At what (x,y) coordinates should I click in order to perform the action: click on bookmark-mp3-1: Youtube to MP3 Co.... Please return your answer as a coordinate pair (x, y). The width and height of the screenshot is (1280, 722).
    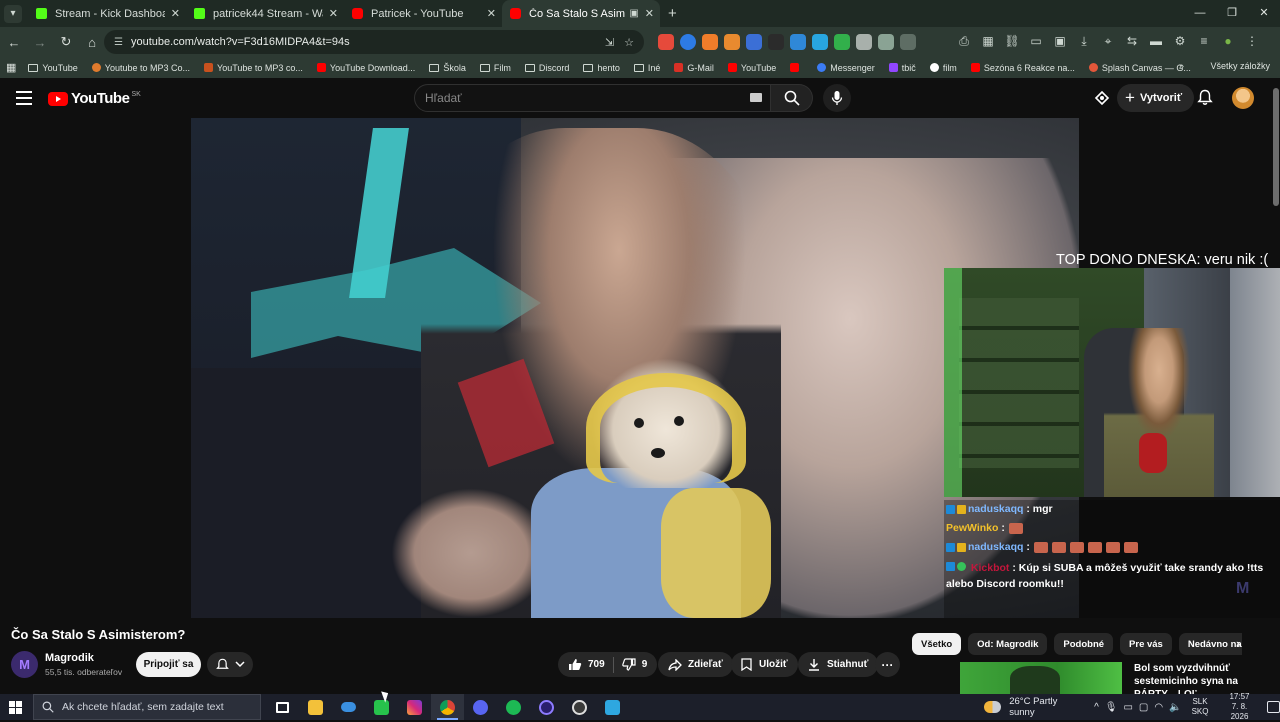
    Looking at the image, I should click on (140, 68).